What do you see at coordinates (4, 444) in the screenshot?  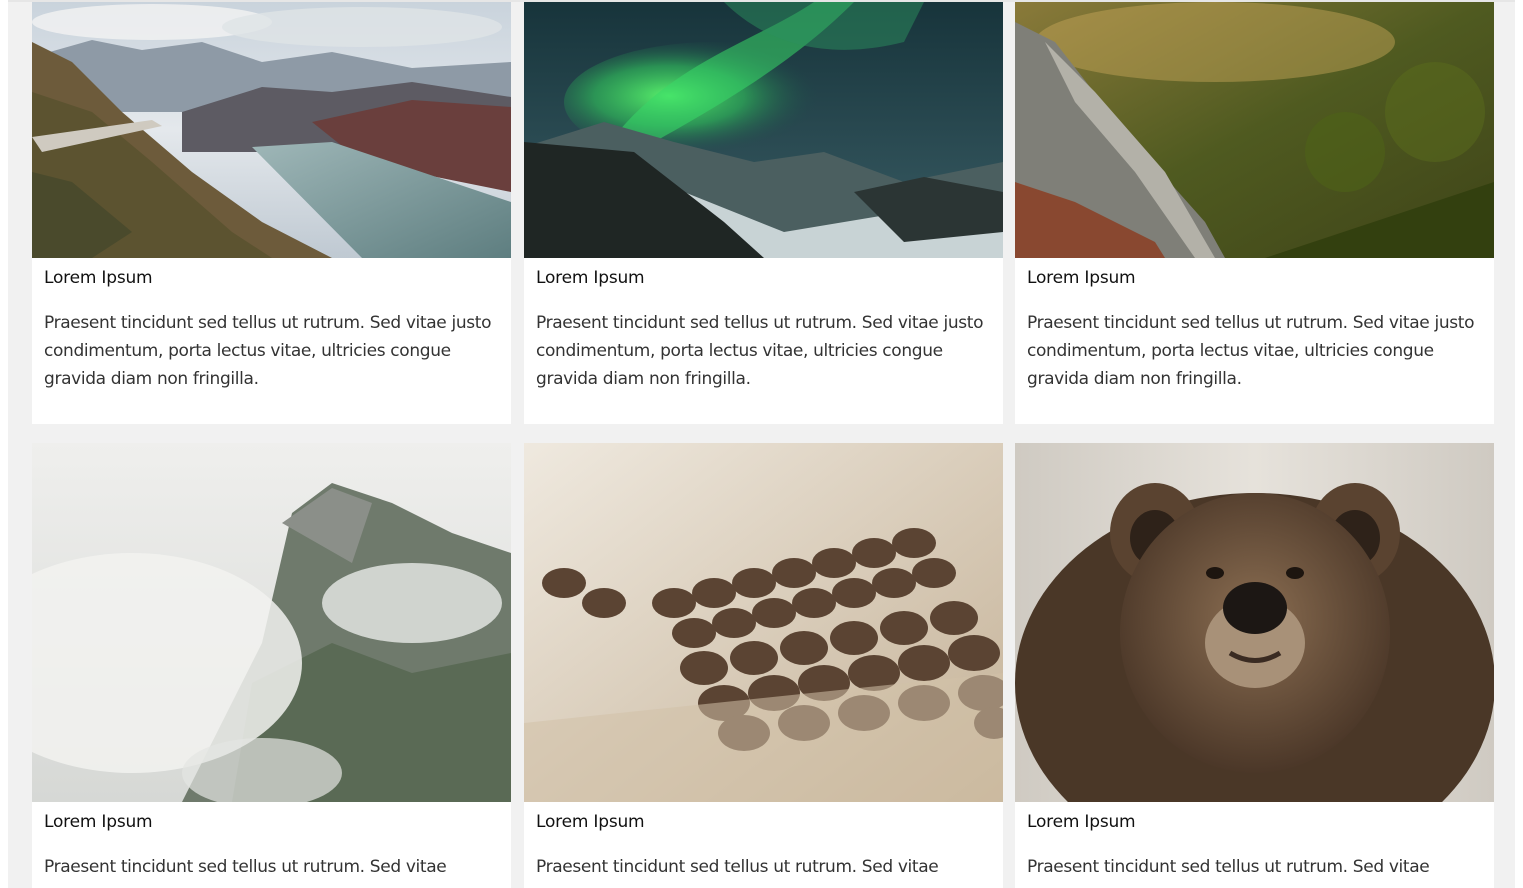 I see `left-gutter` at bounding box center [4, 444].